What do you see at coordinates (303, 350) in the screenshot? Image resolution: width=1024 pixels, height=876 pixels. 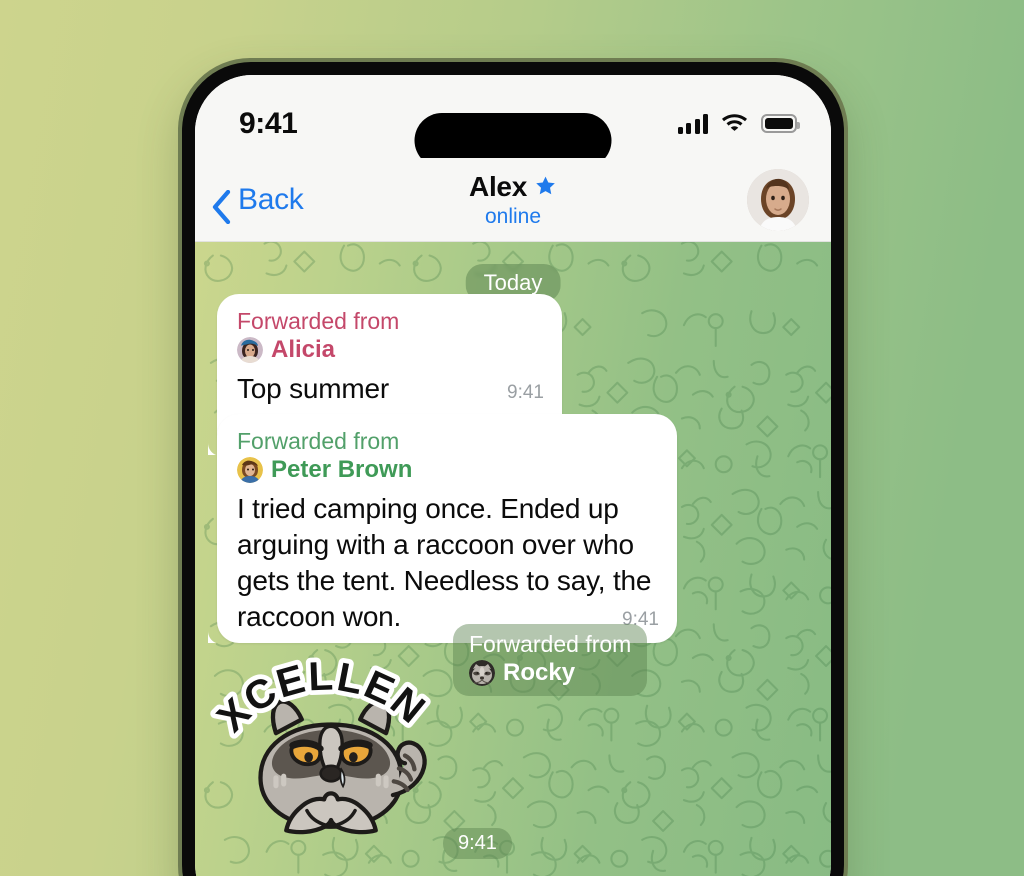 I see `forwarded-name: Alicia` at bounding box center [303, 350].